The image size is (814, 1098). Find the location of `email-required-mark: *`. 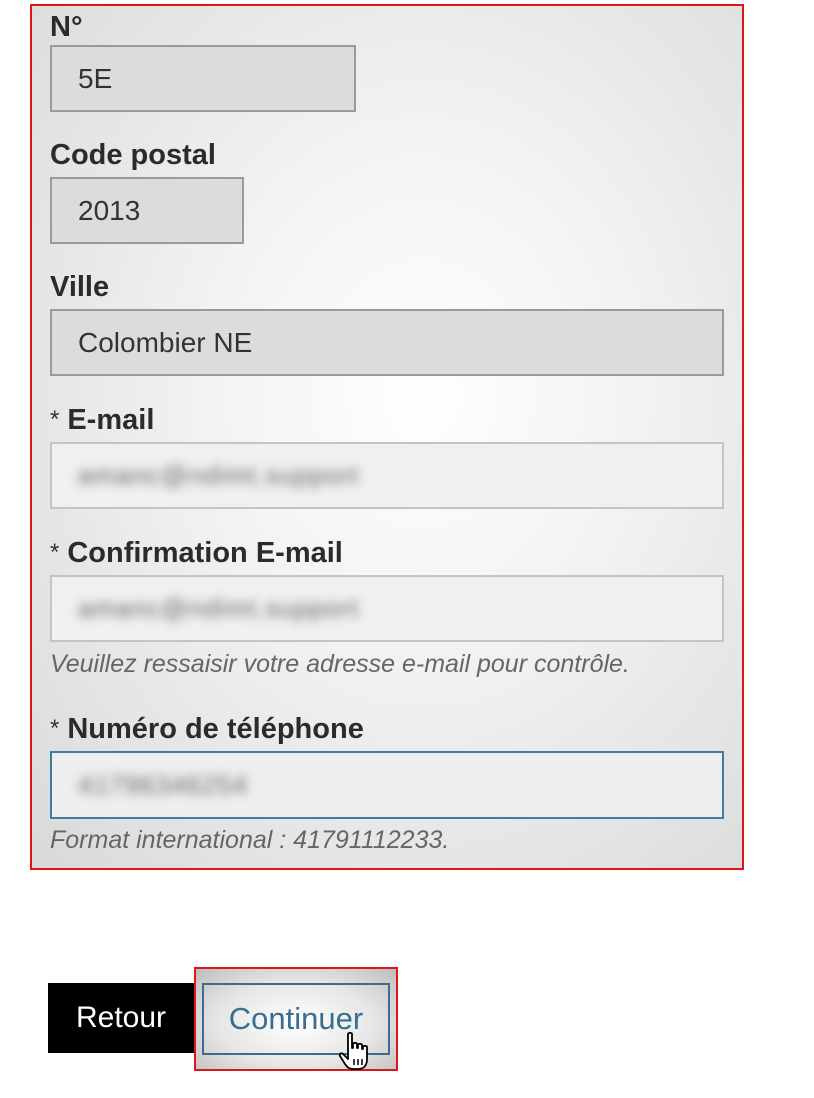

email-required-mark: * is located at coordinates (55, 419).